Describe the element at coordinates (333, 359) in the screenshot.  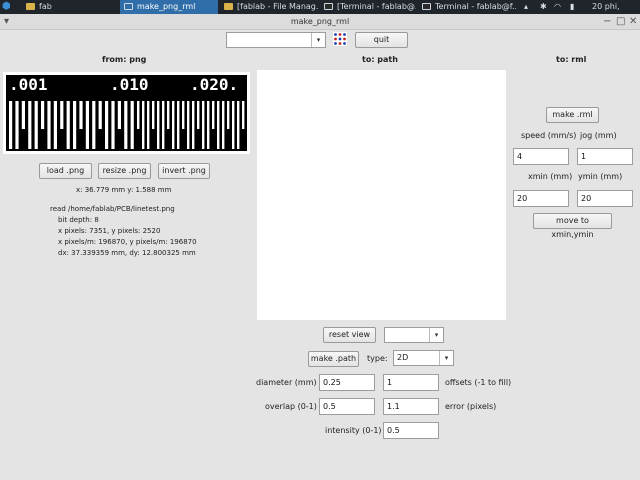
I see `make-path-button: make .path` at that location.